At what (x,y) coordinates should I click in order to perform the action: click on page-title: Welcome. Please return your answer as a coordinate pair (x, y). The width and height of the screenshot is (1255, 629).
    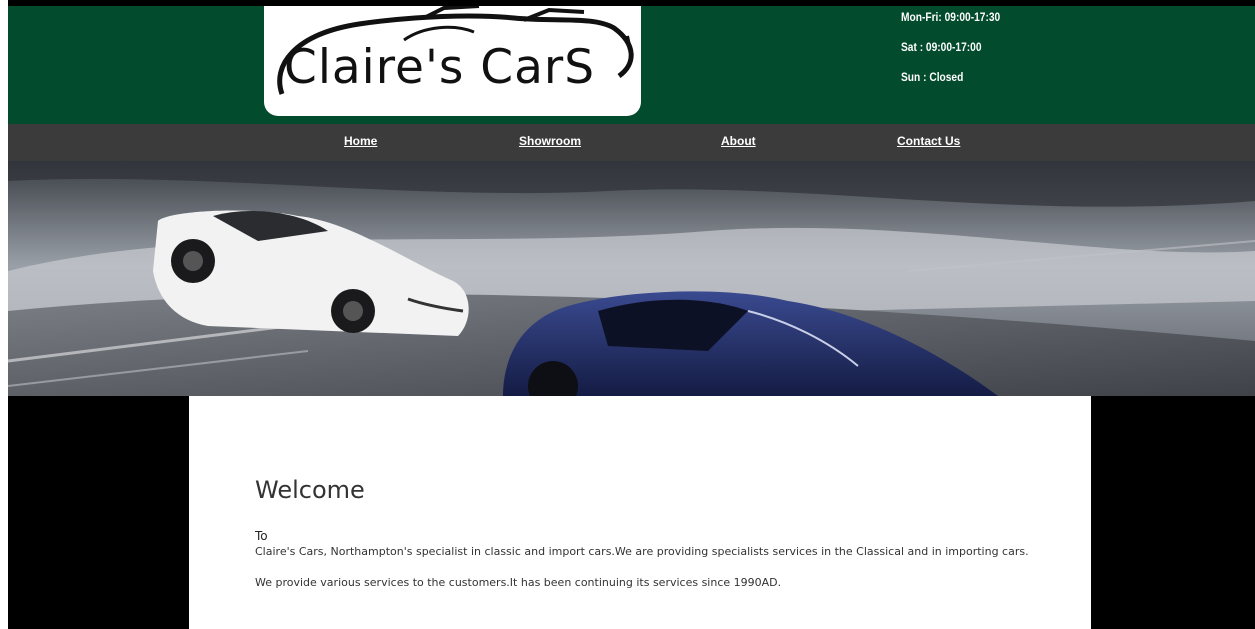
    Looking at the image, I should click on (310, 490).